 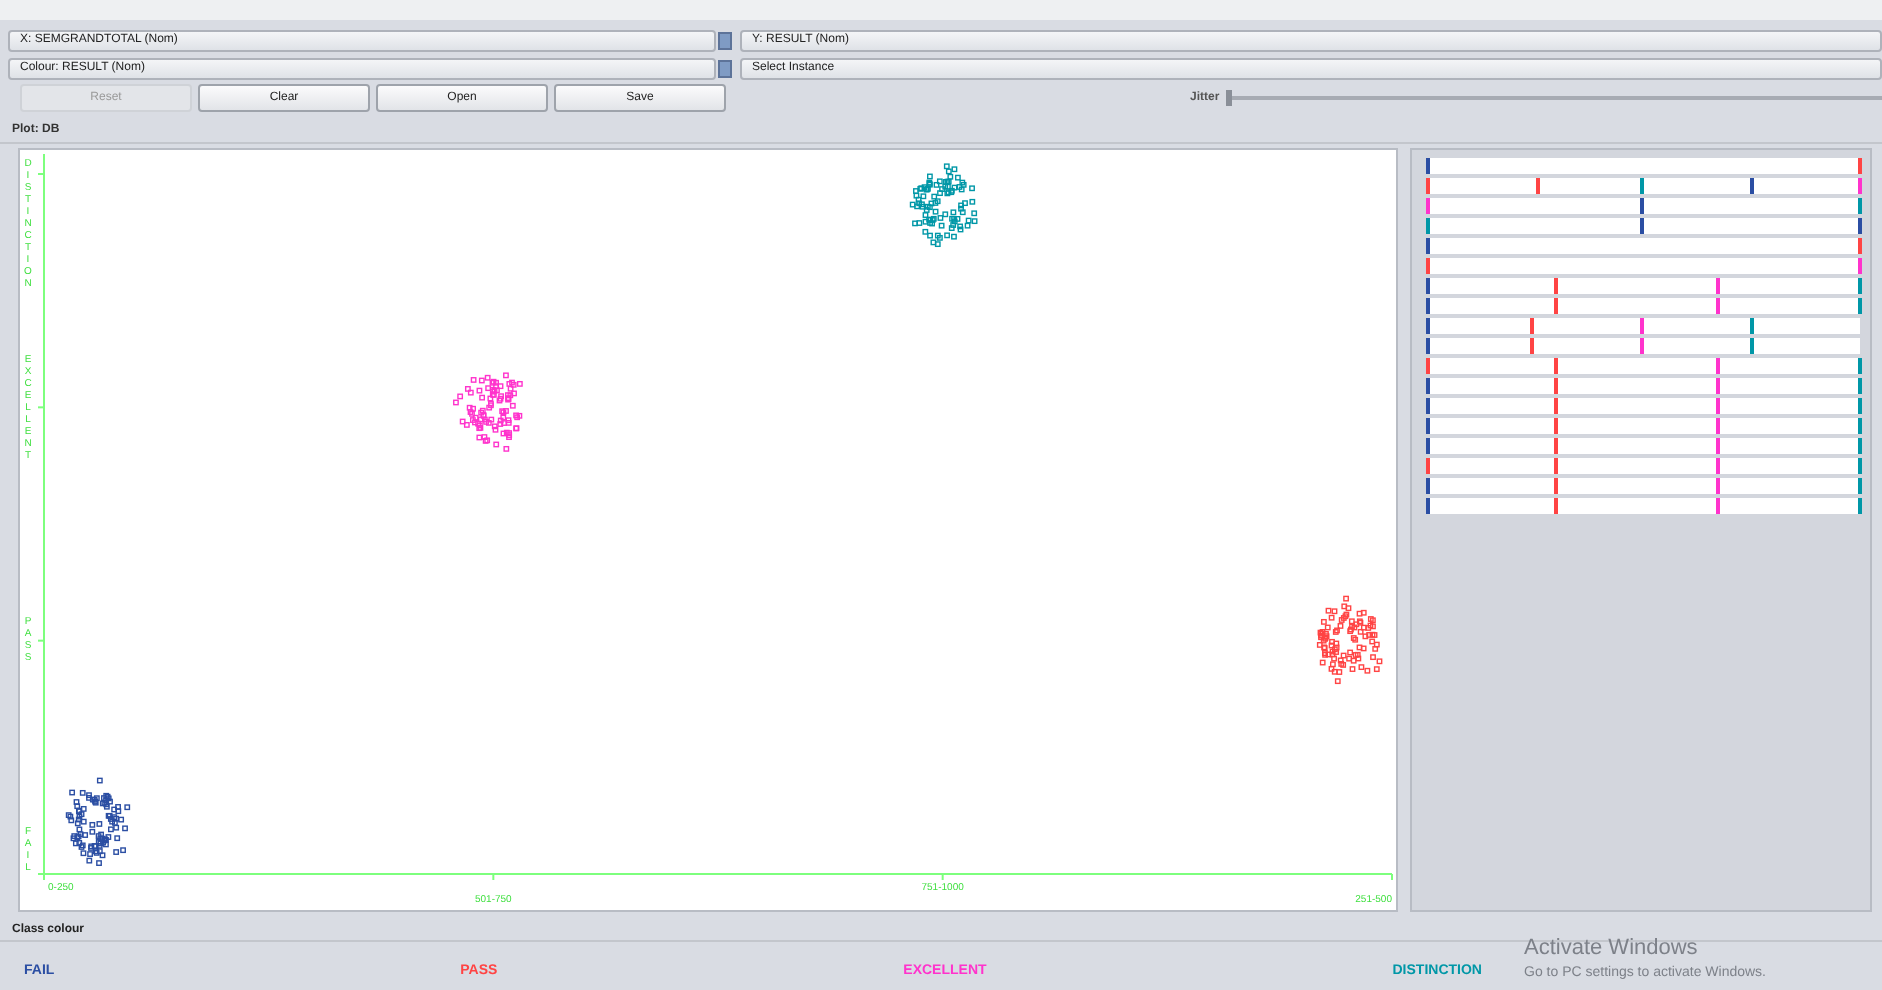 I want to click on activation-title: Activate Windows, so click(x=1612, y=948).